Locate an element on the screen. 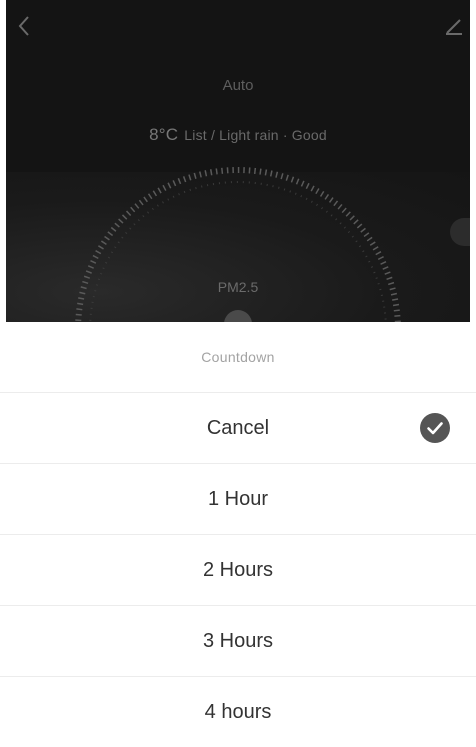  dial-ring-outer is located at coordinates (238, 244).